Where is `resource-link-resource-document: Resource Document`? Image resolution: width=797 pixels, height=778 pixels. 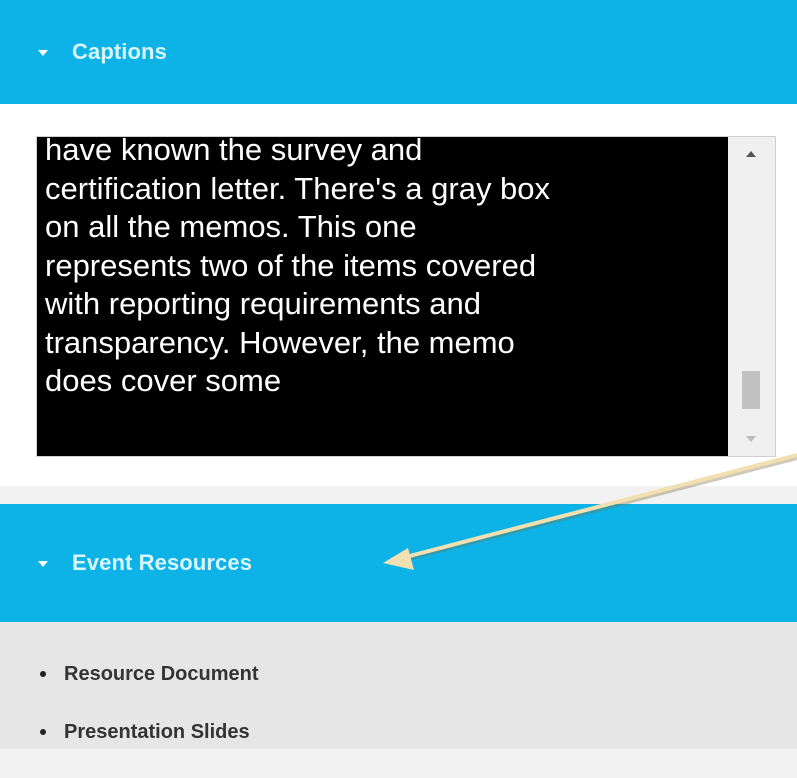 resource-link-resource-document: Resource Document is located at coordinates (149, 674).